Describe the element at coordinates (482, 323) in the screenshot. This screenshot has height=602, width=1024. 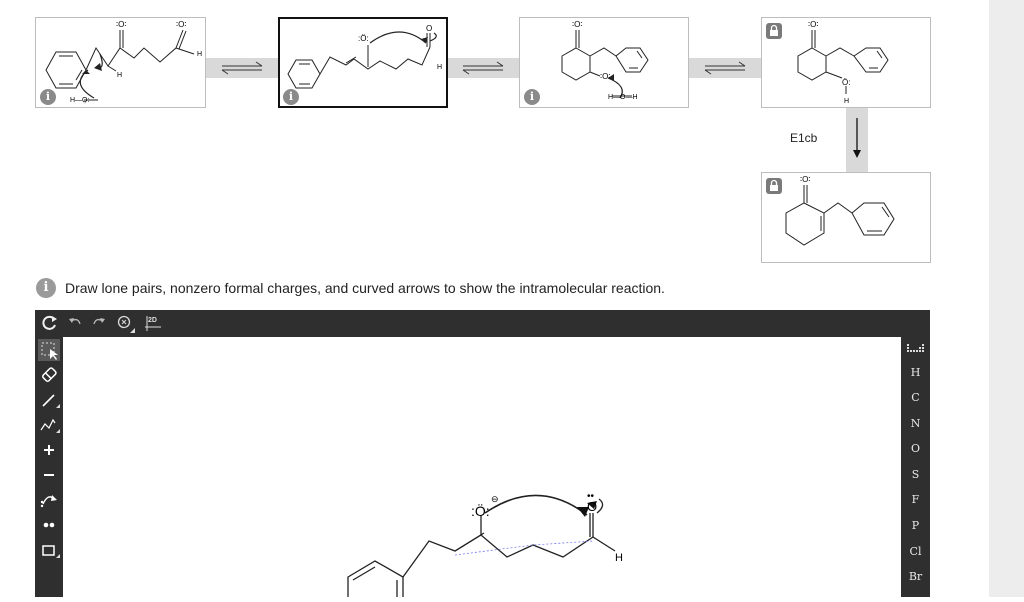
I see `editor-toolbar: 2D` at that location.